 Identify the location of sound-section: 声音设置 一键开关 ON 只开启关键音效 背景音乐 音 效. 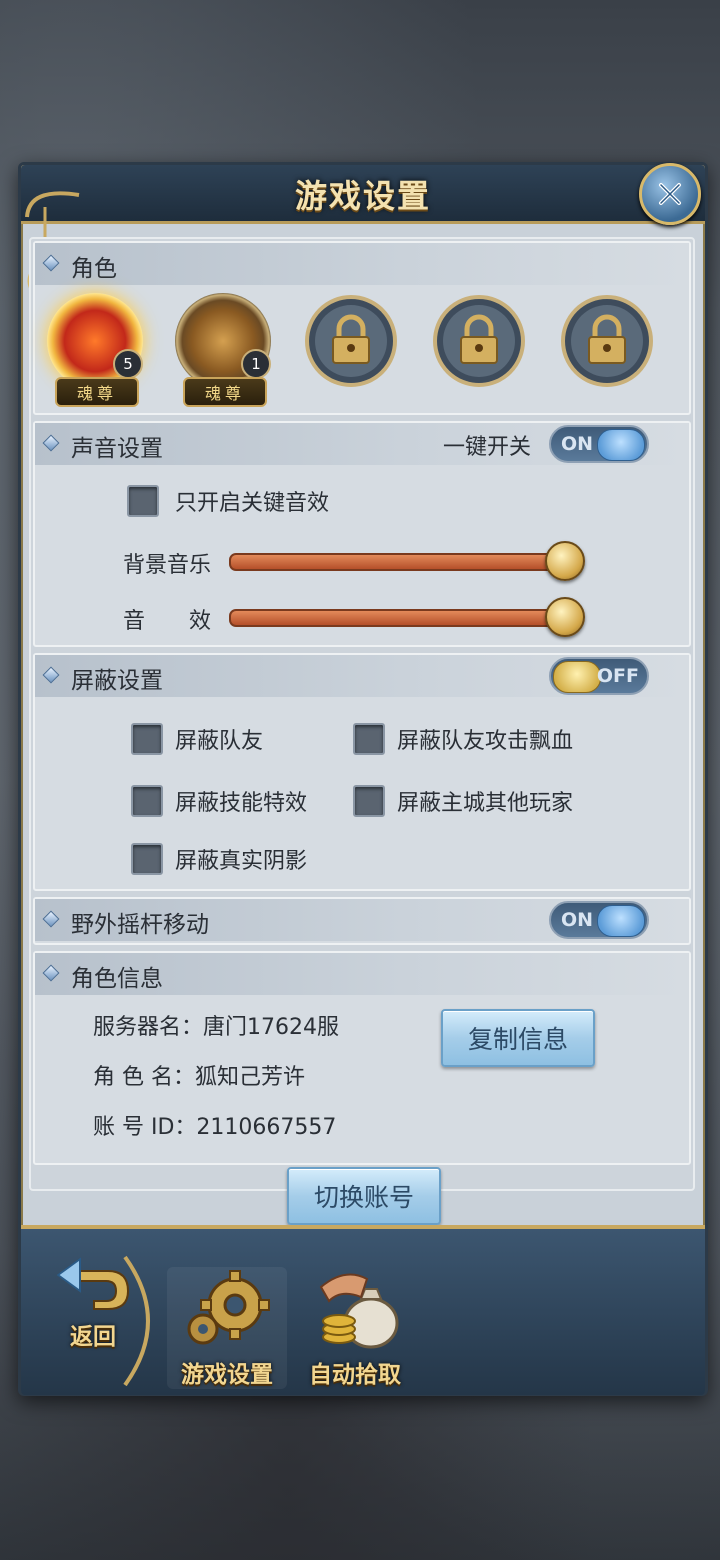
(362, 534).